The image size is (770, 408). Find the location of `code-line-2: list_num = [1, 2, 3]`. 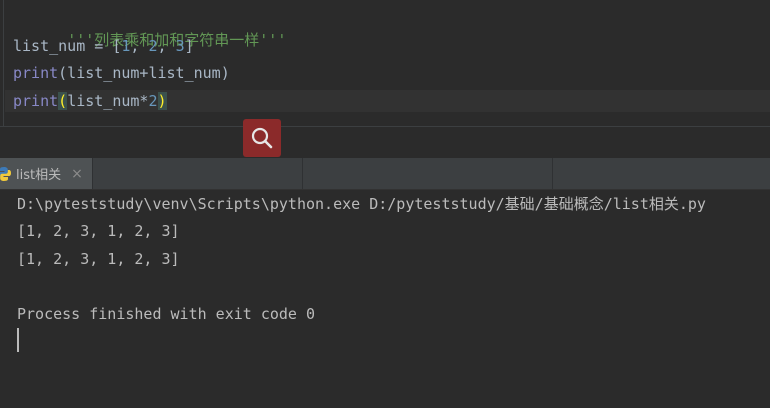

code-line-2: list_num = [1, 2, 3] is located at coordinates (103, 46).